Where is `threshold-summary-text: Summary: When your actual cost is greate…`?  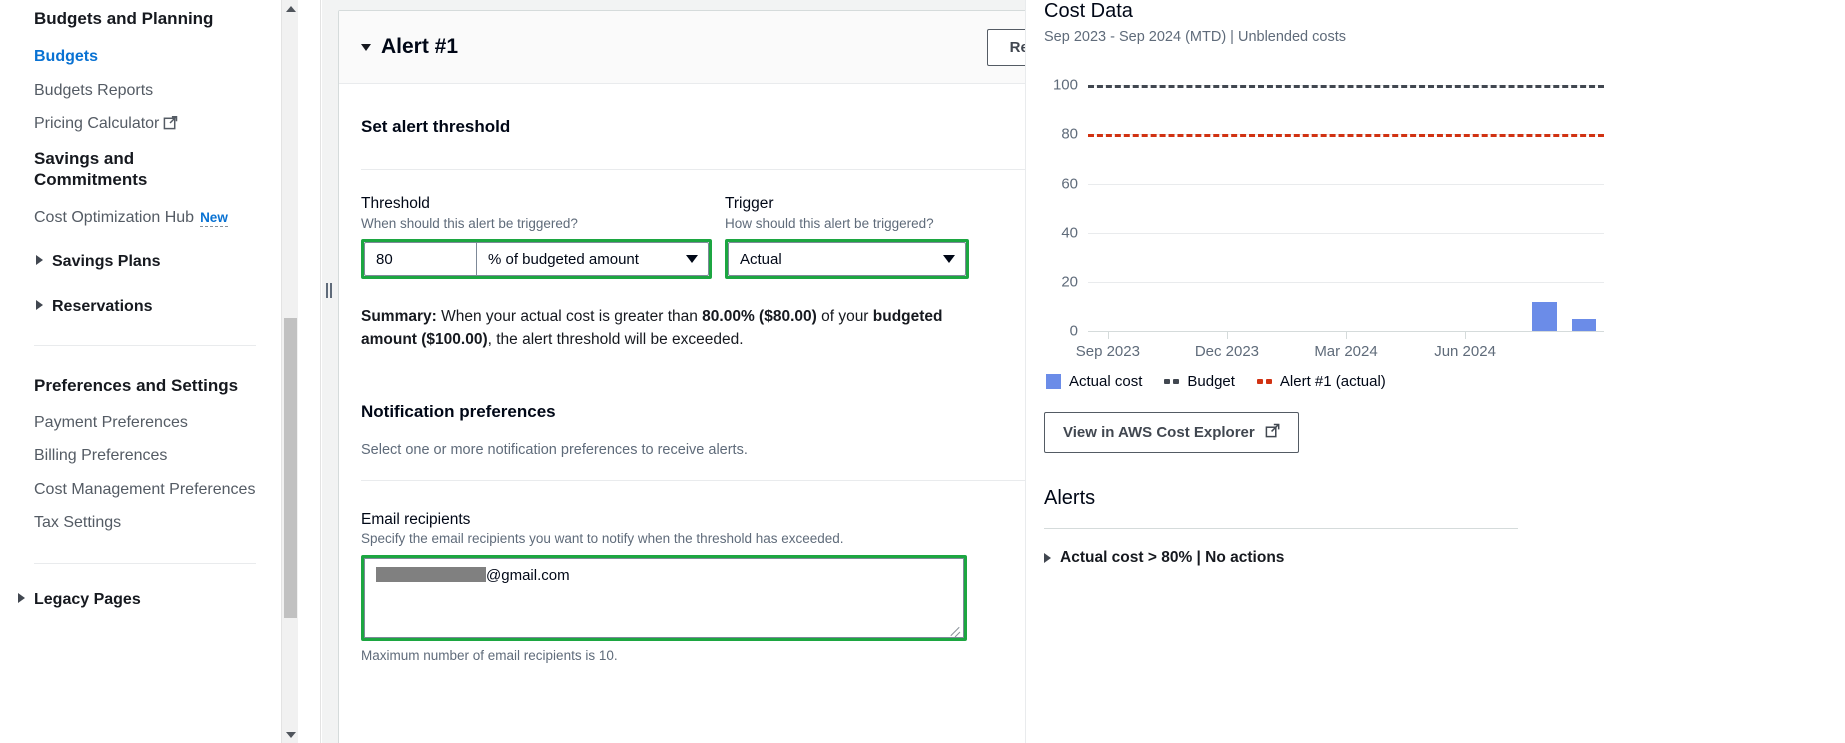 threshold-summary-text: Summary: When your actual cost is greate… is located at coordinates (661, 328).